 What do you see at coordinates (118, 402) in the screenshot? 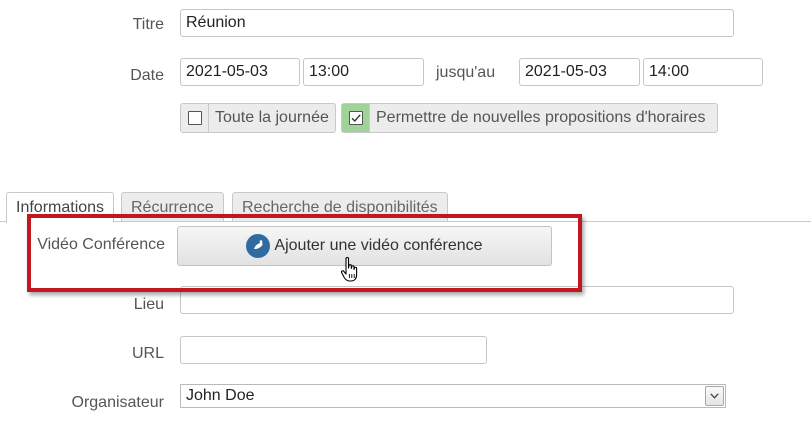
I see `organizer-label: Organisateur` at bounding box center [118, 402].